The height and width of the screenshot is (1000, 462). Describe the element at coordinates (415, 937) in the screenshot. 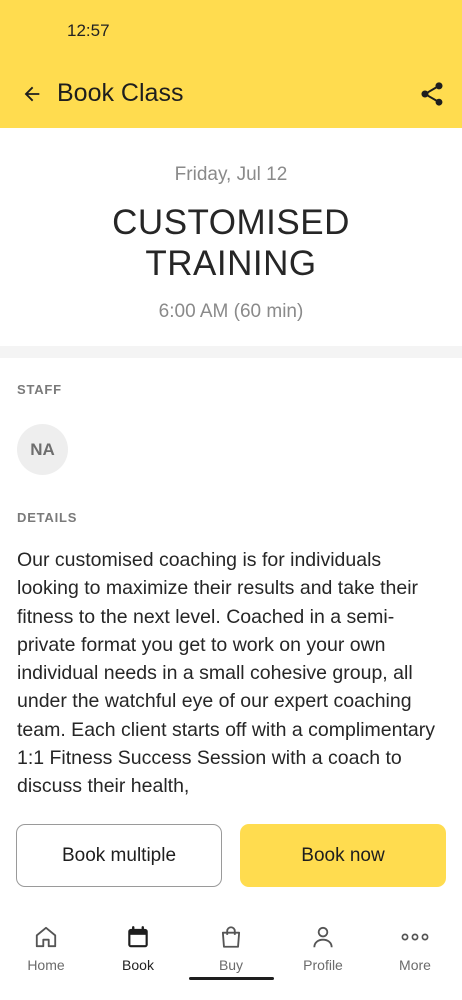

I see `more-dots-icon` at that location.